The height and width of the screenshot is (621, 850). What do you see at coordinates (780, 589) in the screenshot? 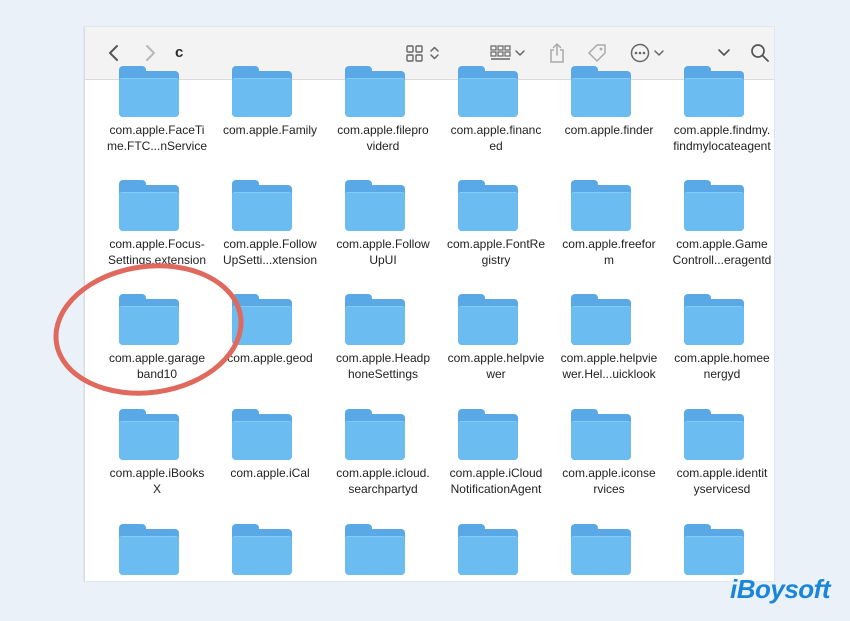
I see `brand-watermark: iBoysoft` at bounding box center [780, 589].